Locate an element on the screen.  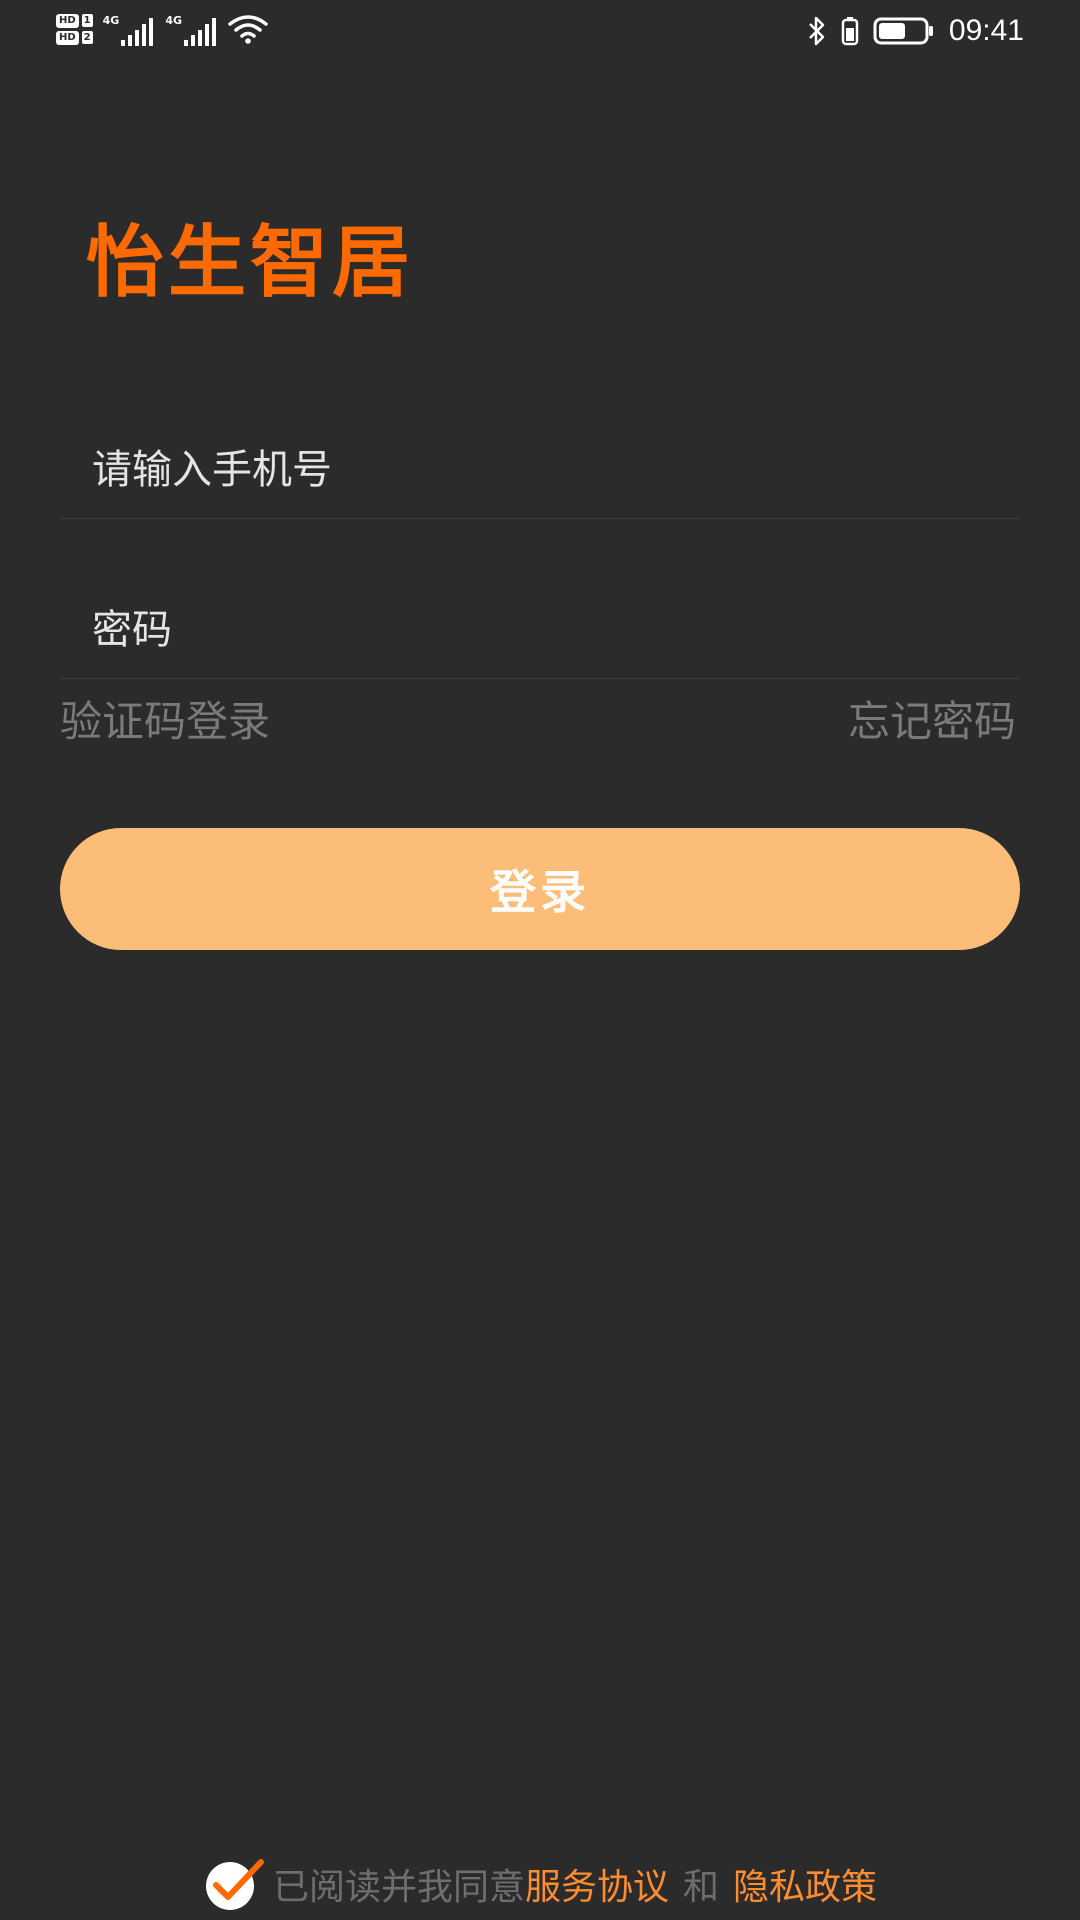
cell-signal-2: 4G is located at coordinates (191, 29).